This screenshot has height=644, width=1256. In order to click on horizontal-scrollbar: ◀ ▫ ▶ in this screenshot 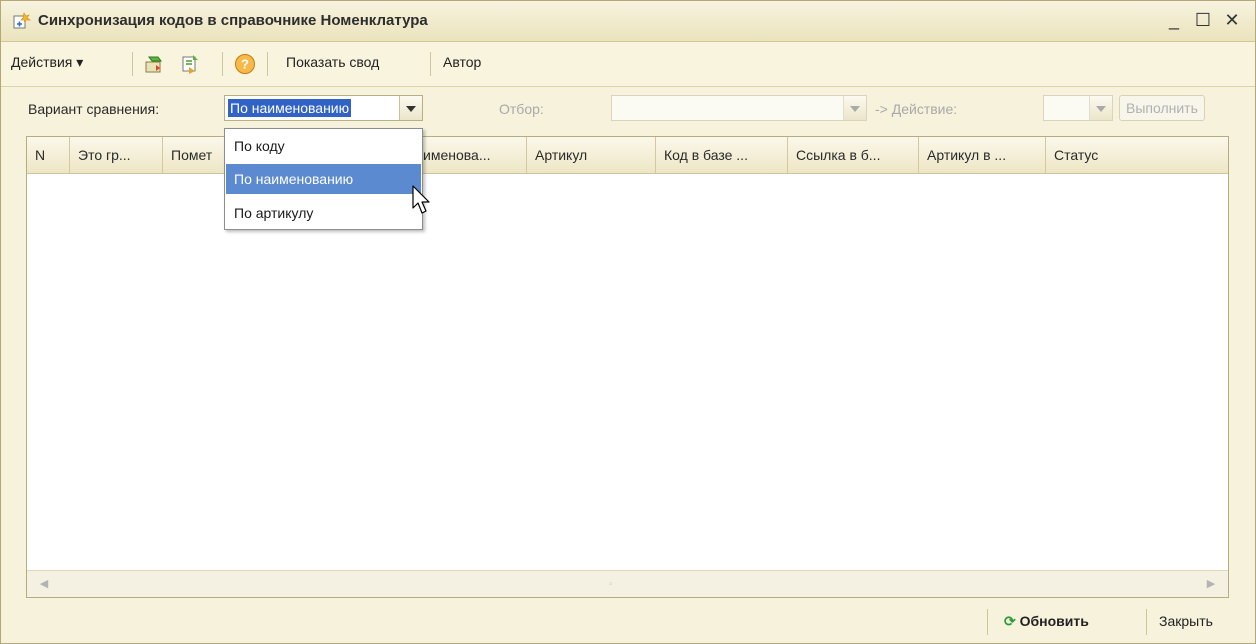, I will do `click(627, 583)`.